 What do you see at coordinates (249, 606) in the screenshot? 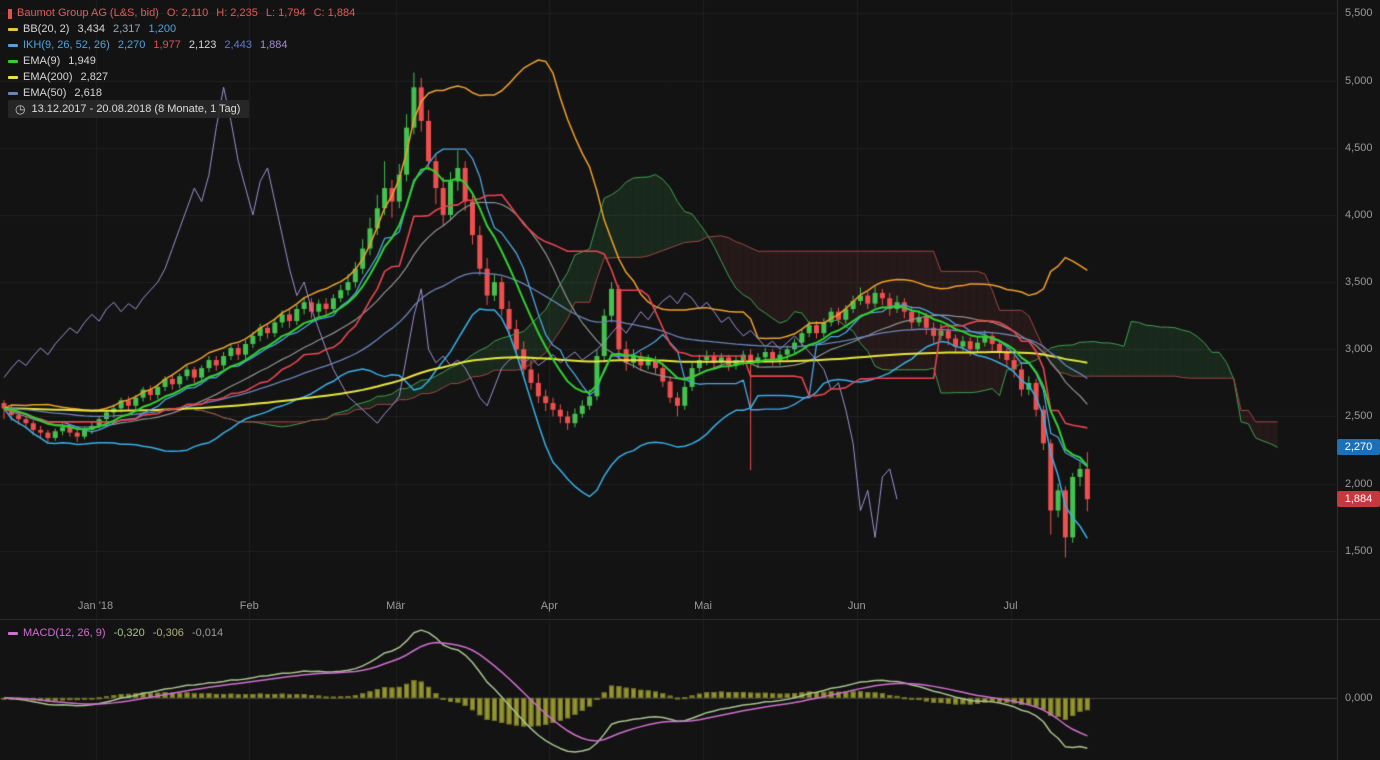
I see `time-axis-label: Feb` at bounding box center [249, 606].